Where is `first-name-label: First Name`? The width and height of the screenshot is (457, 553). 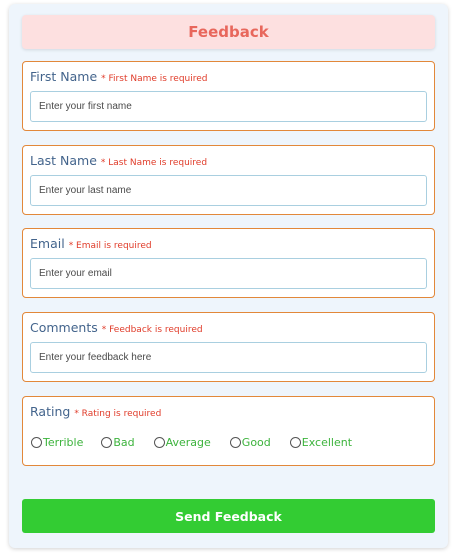 first-name-label: First Name is located at coordinates (64, 76).